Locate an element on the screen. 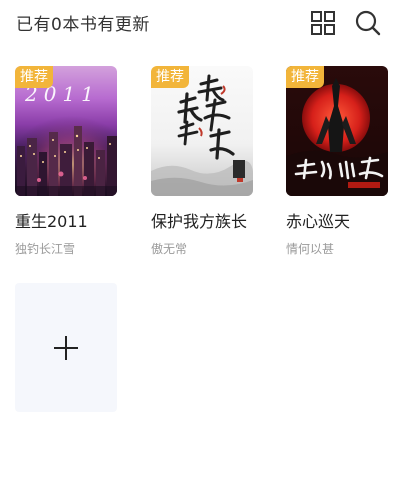 The image size is (400, 503). book-item: 推荐 2011 重生2011 独钓长江雪 is located at coordinates (66, 161).